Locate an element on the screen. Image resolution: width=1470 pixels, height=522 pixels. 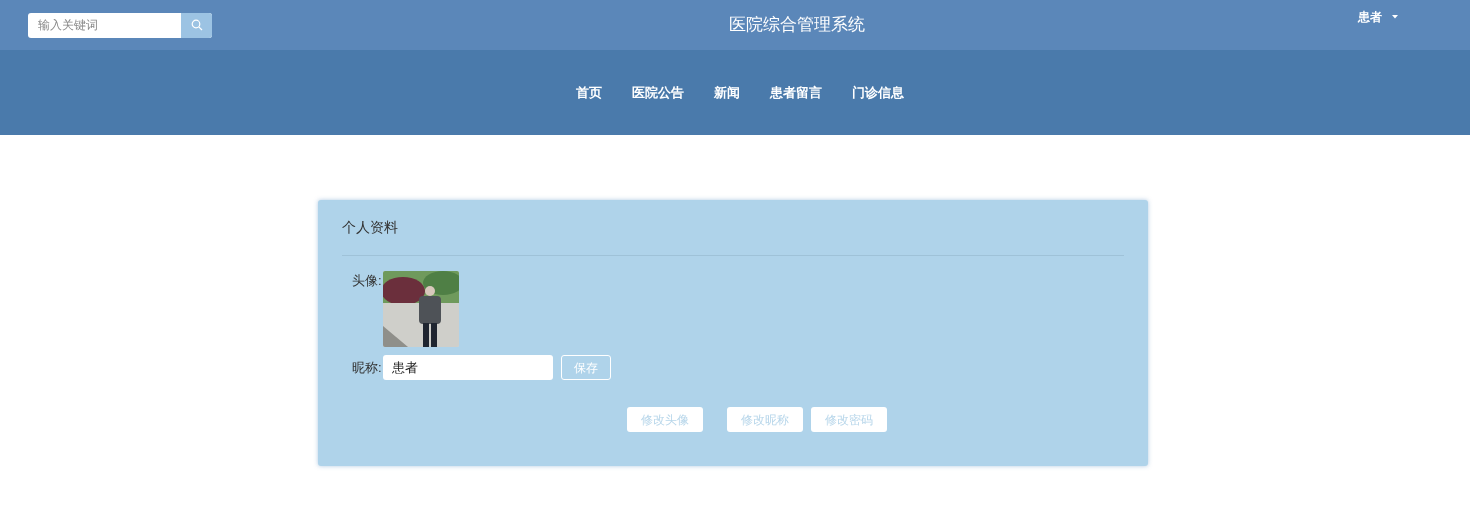
nav-link: 门诊信息 is located at coordinates (878, 92).